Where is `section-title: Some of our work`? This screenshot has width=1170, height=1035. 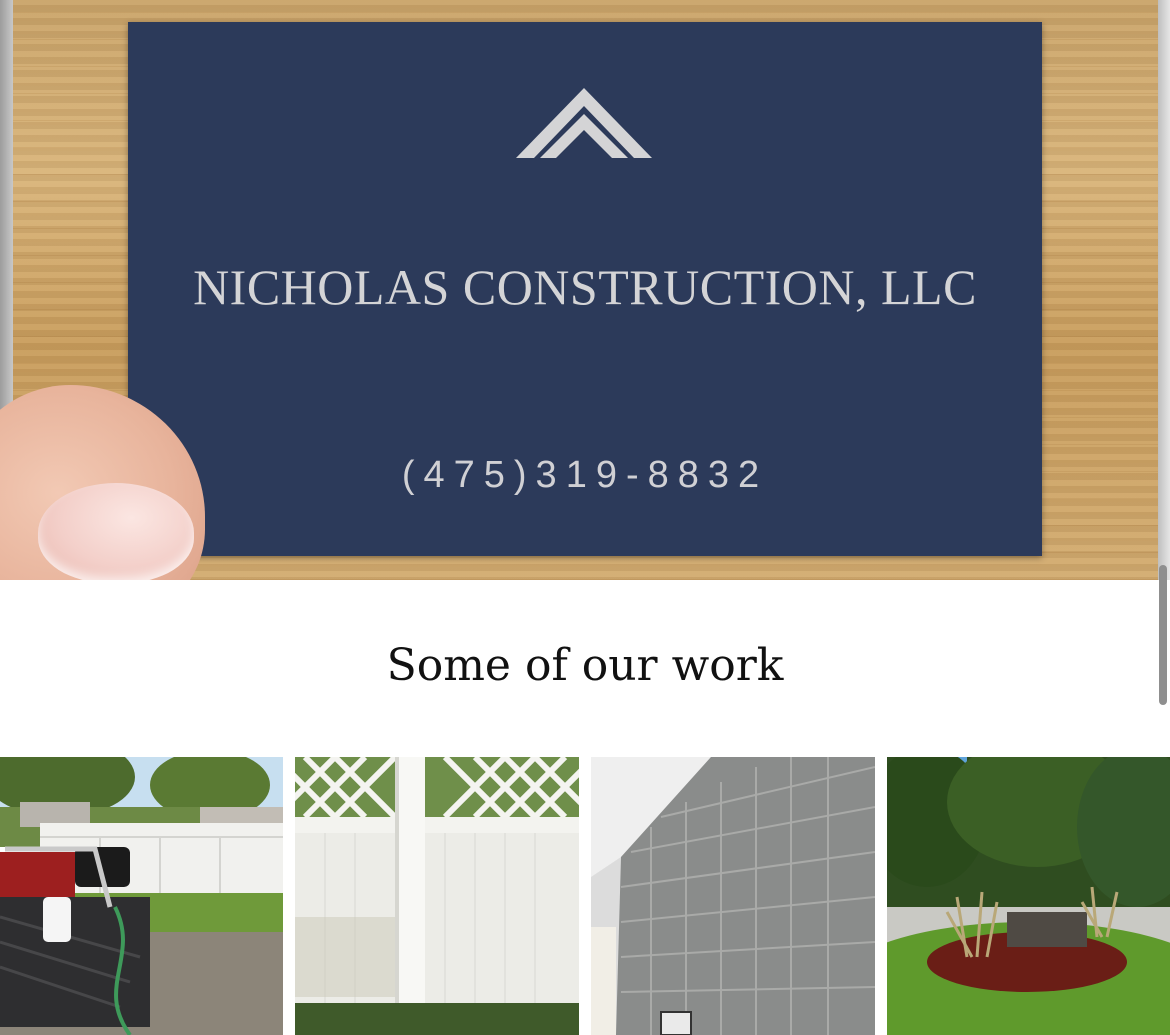
section-title: Some of our work is located at coordinates (585, 665).